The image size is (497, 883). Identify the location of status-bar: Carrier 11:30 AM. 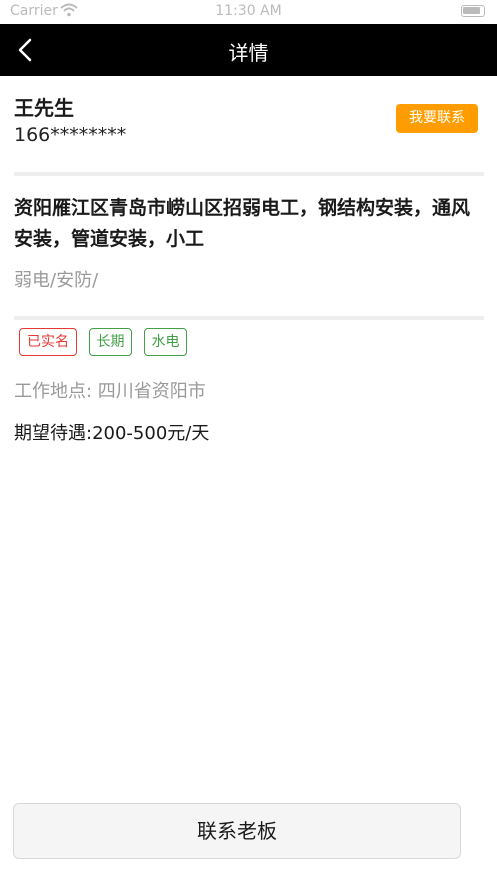
(248, 12).